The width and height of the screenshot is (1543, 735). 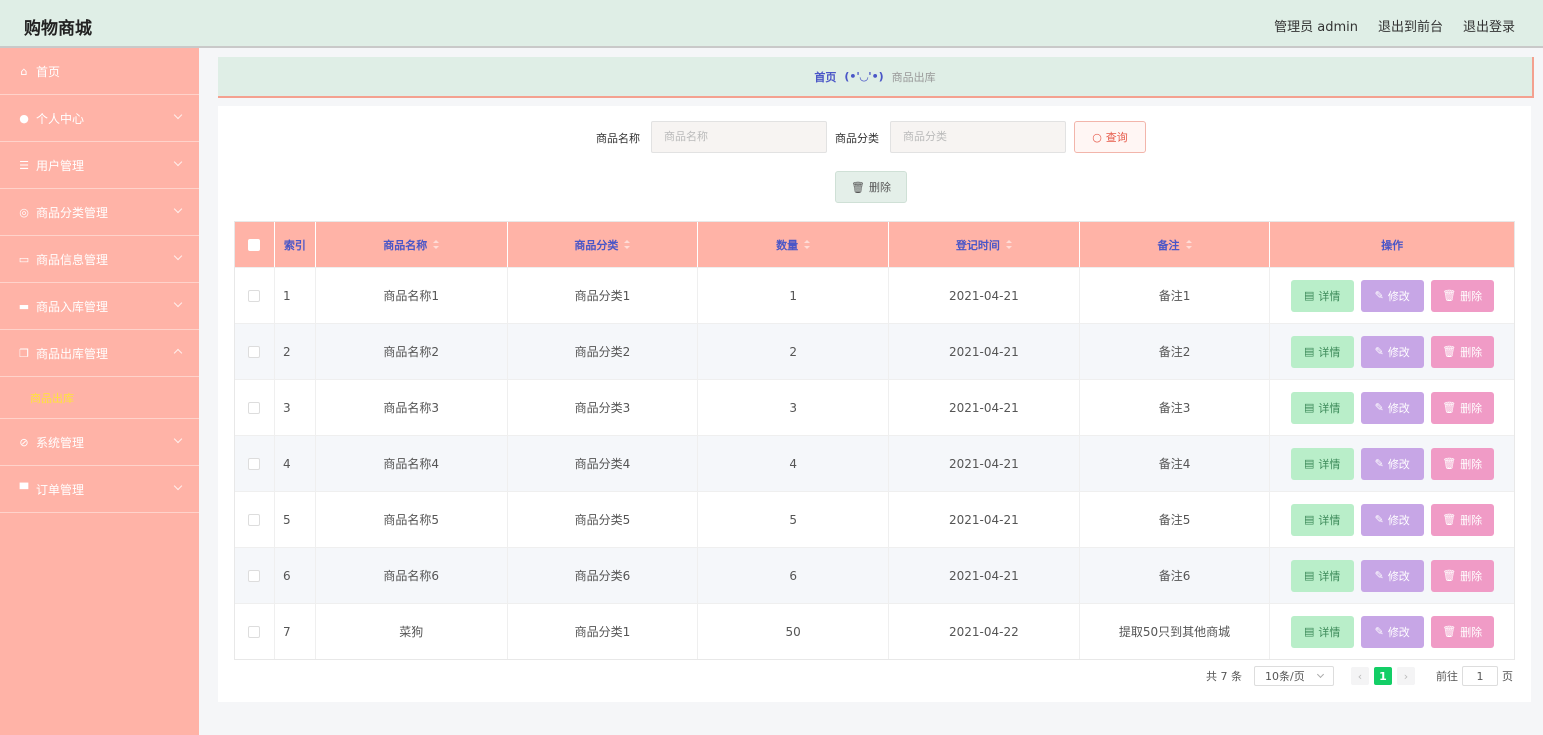 What do you see at coordinates (1449, 351) in the screenshot?
I see `trash-icon: 🗑` at bounding box center [1449, 351].